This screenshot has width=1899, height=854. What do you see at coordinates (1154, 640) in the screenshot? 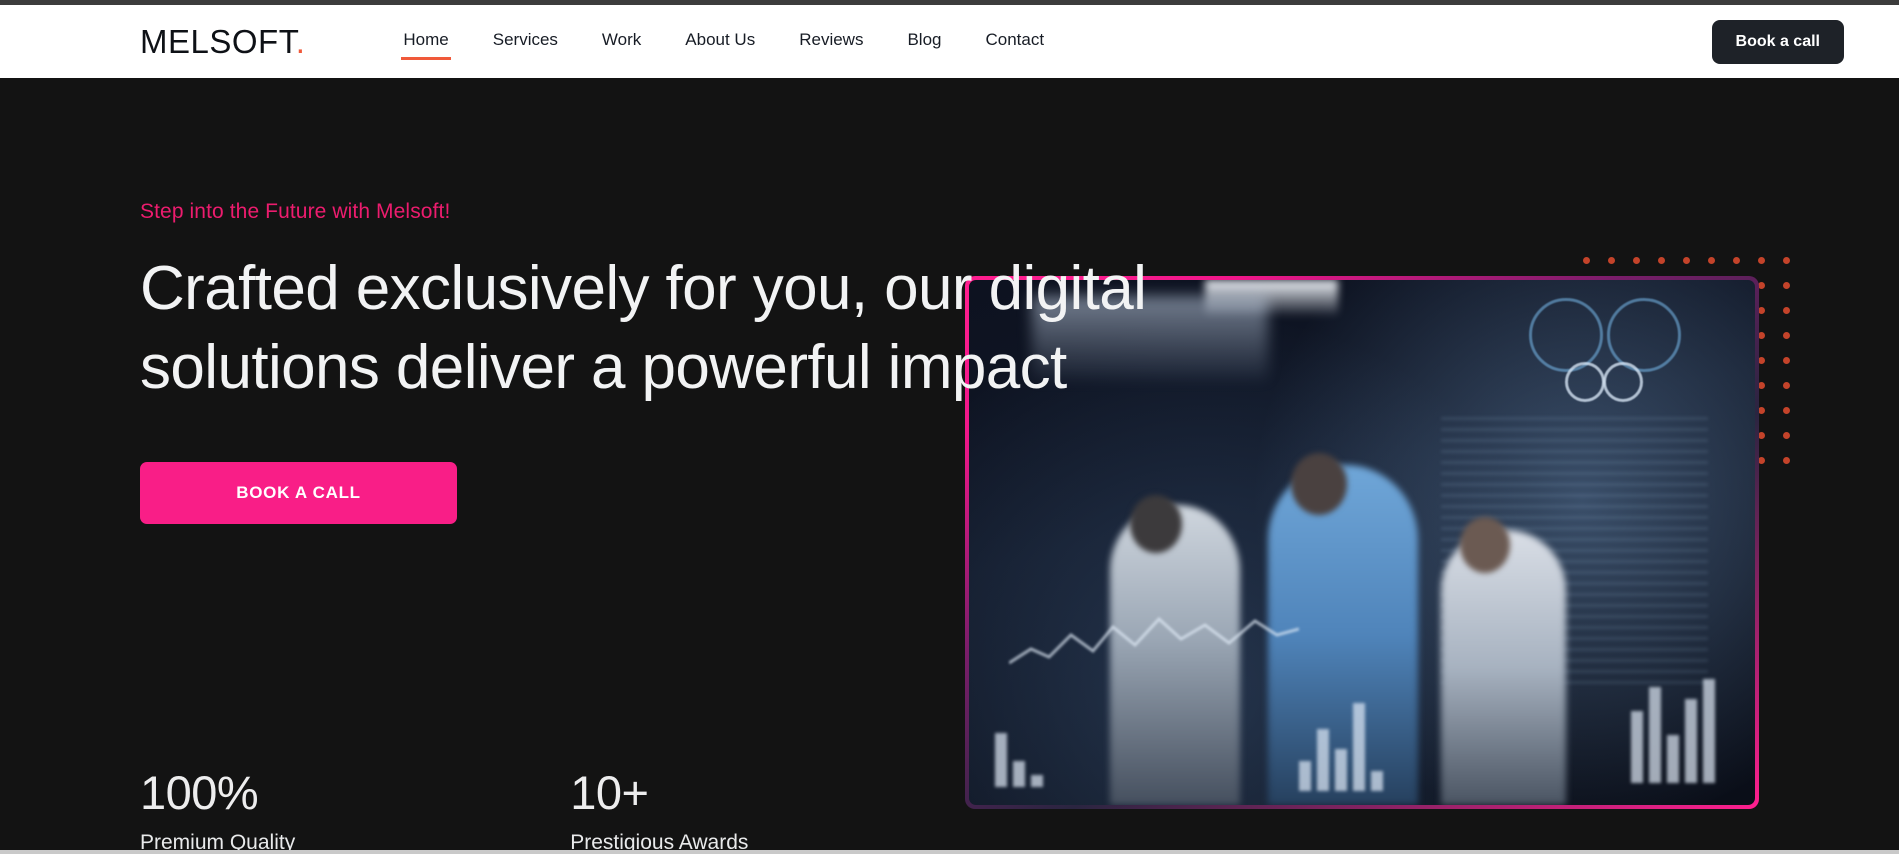
I see `line-chart-overlay` at bounding box center [1154, 640].